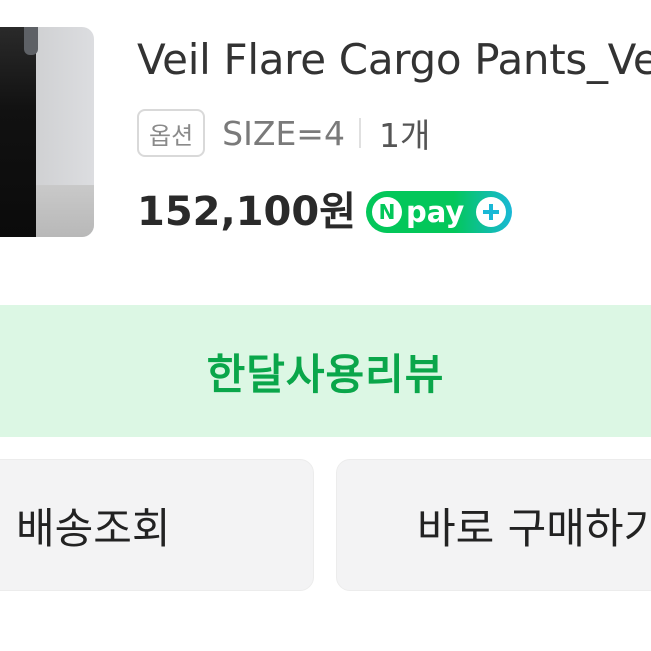 This screenshot has height=651, width=651. What do you see at coordinates (534, 528) in the screenshot?
I see `buy-now-label: 바로 구매하기` at bounding box center [534, 528].